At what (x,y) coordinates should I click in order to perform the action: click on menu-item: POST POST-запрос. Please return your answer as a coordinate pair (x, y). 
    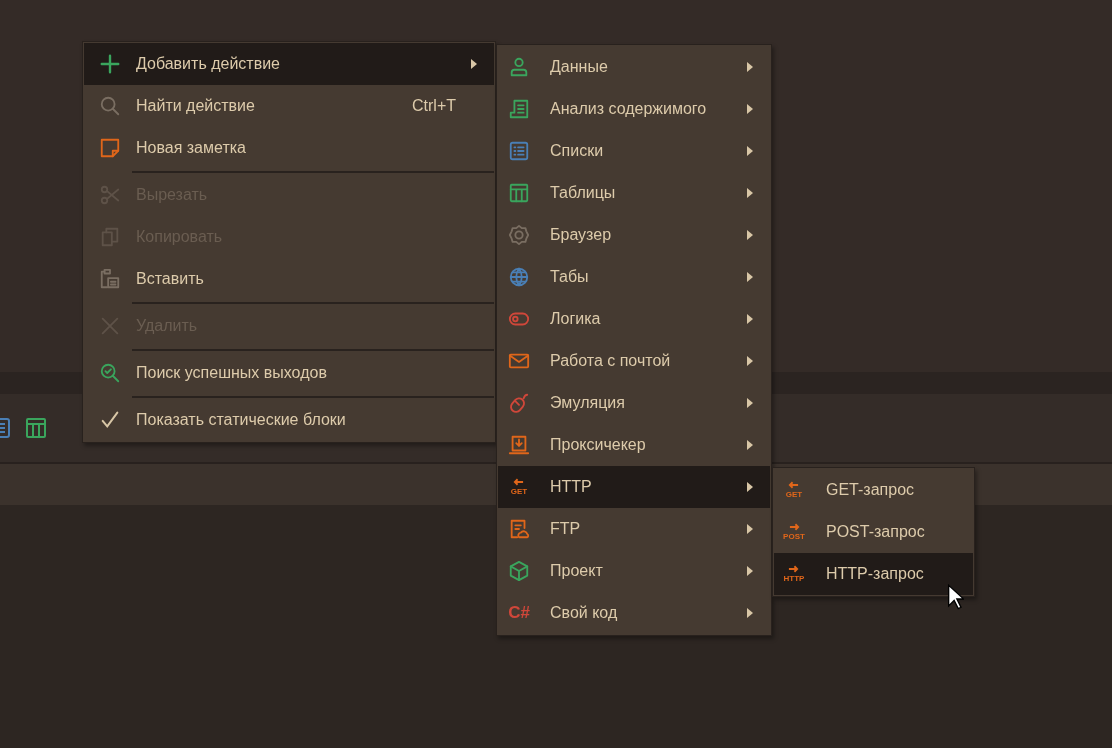
    Looking at the image, I should click on (873, 532).